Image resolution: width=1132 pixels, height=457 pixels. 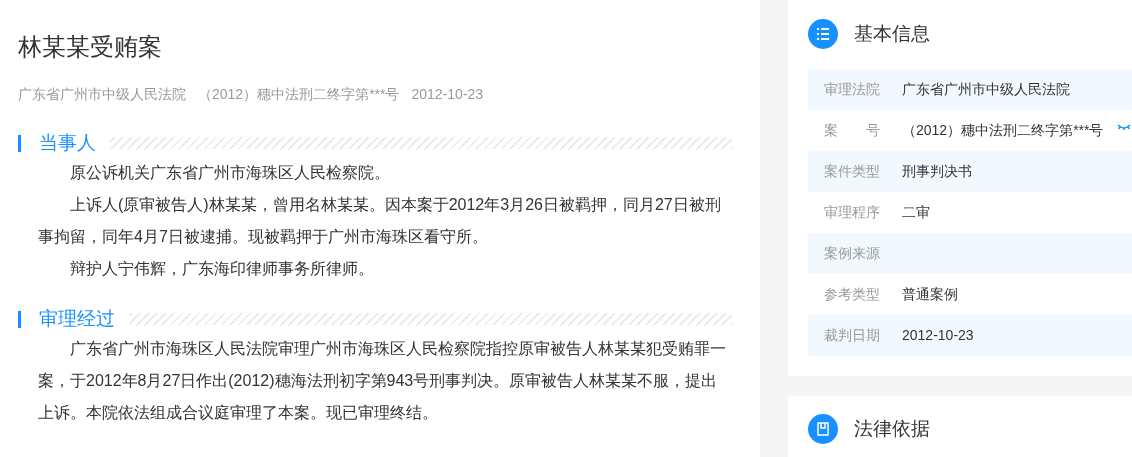 I want to click on field-label: 案 号, so click(x=852, y=130).